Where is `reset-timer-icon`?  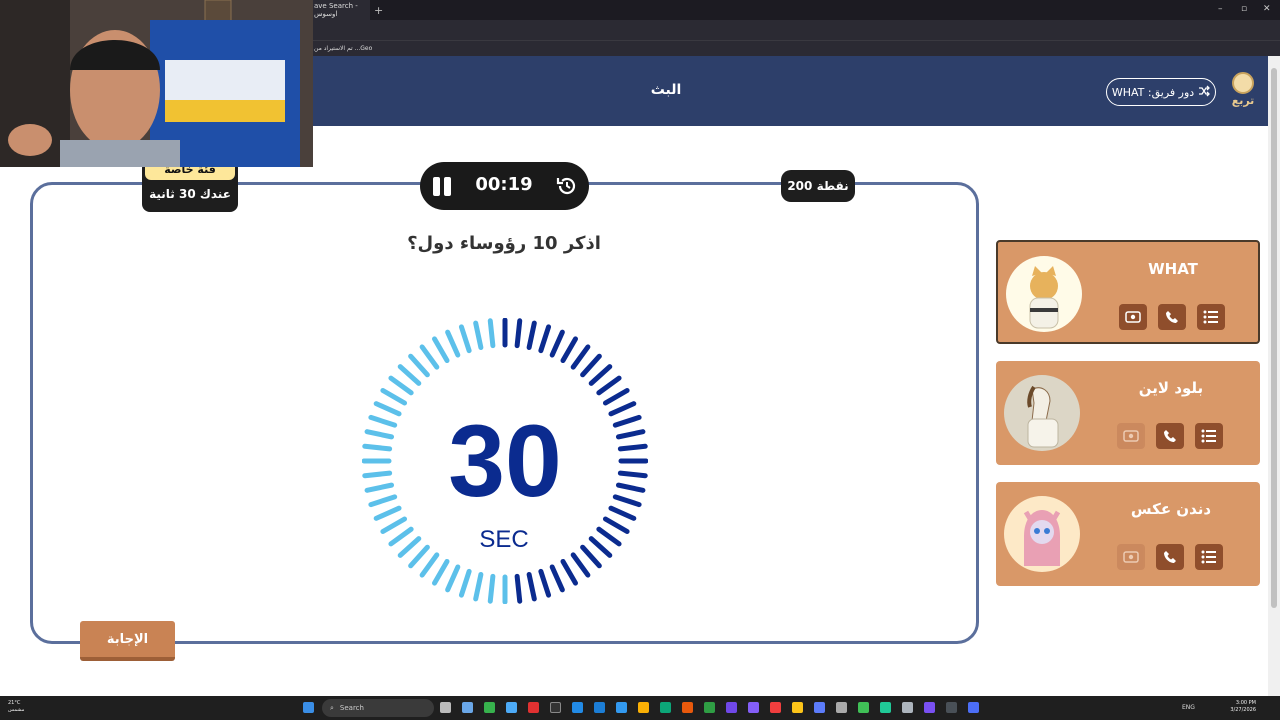
reset-timer-icon is located at coordinates (567, 186).